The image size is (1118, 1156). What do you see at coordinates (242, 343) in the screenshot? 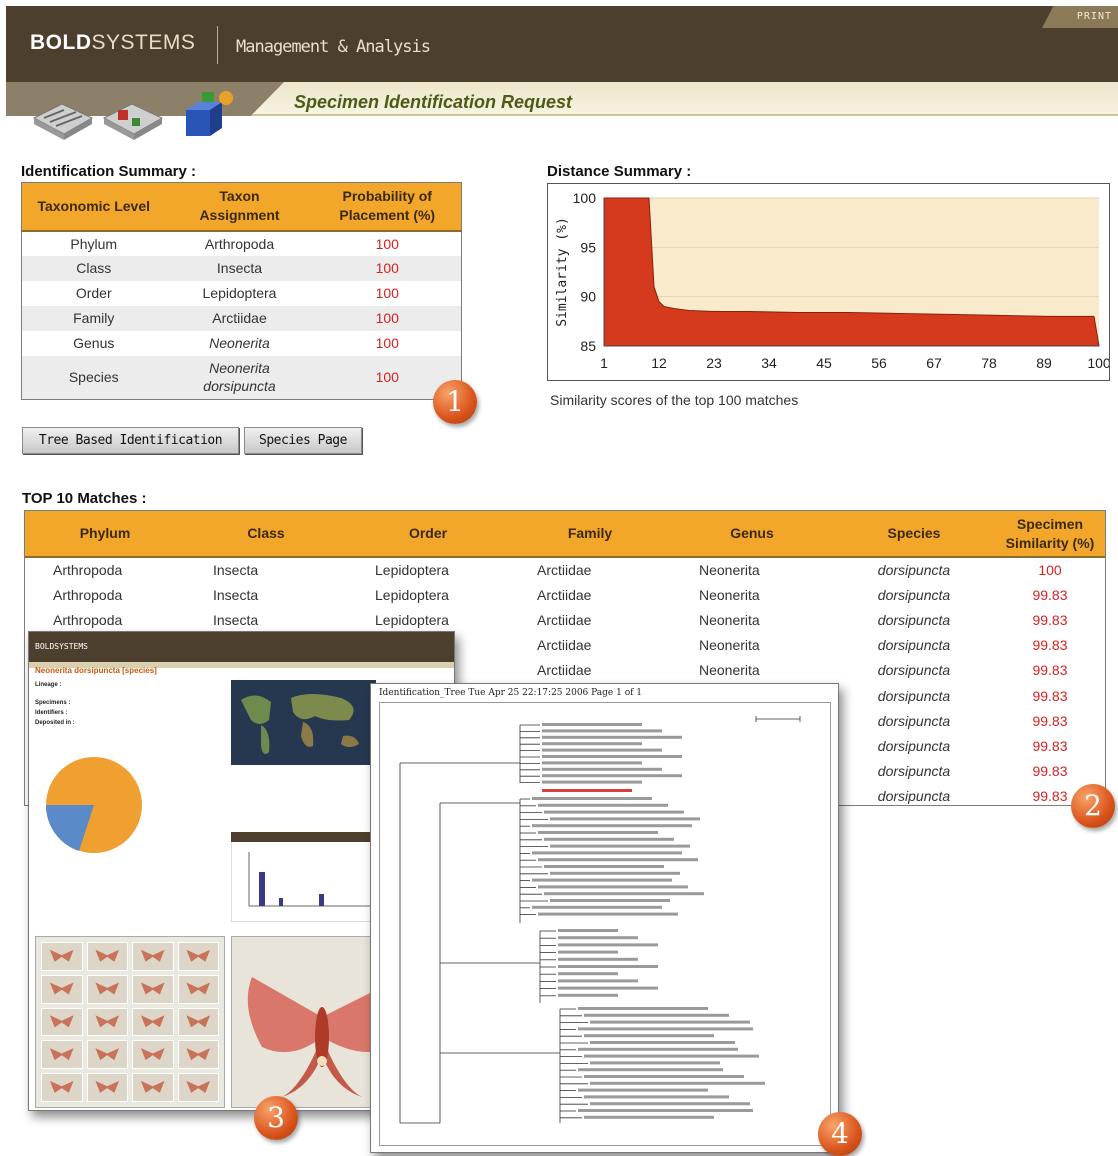
I see `table-row: Genus Neonerita 100` at bounding box center [242, 343].